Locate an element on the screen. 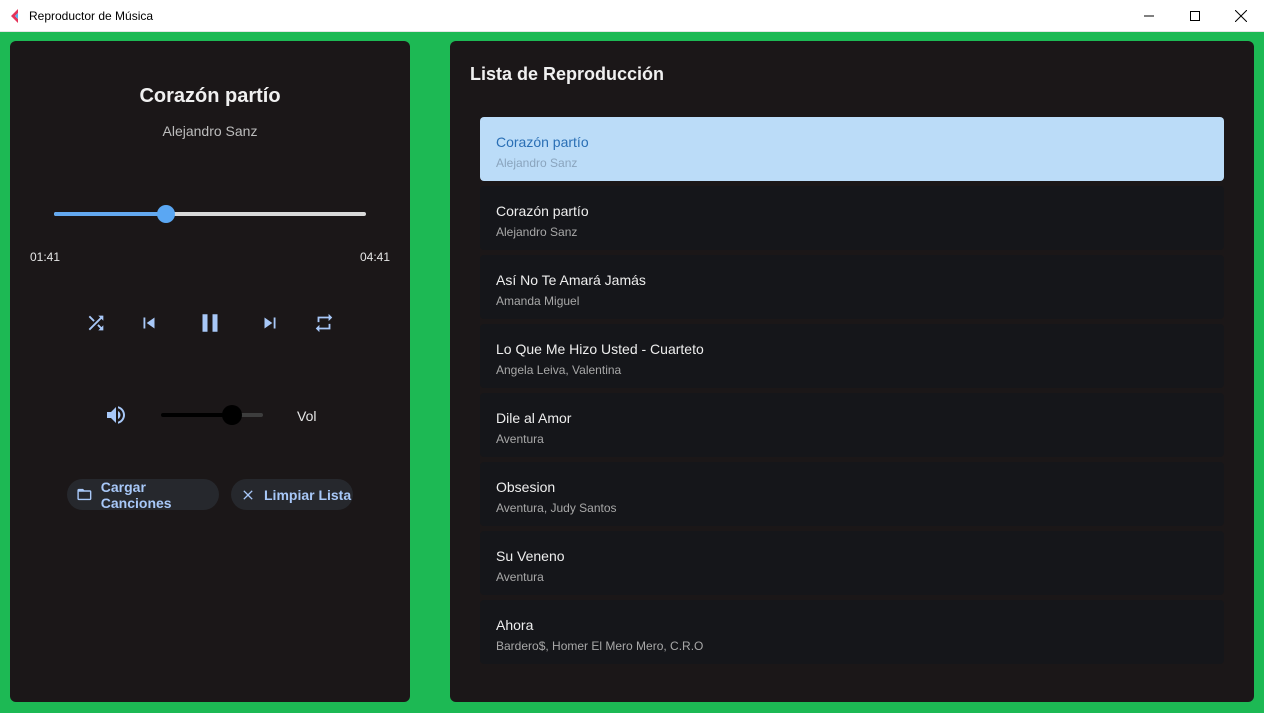 The image size is (1267, 713). track-artist: Amanda Miguel is located at coordinates (538, 301).